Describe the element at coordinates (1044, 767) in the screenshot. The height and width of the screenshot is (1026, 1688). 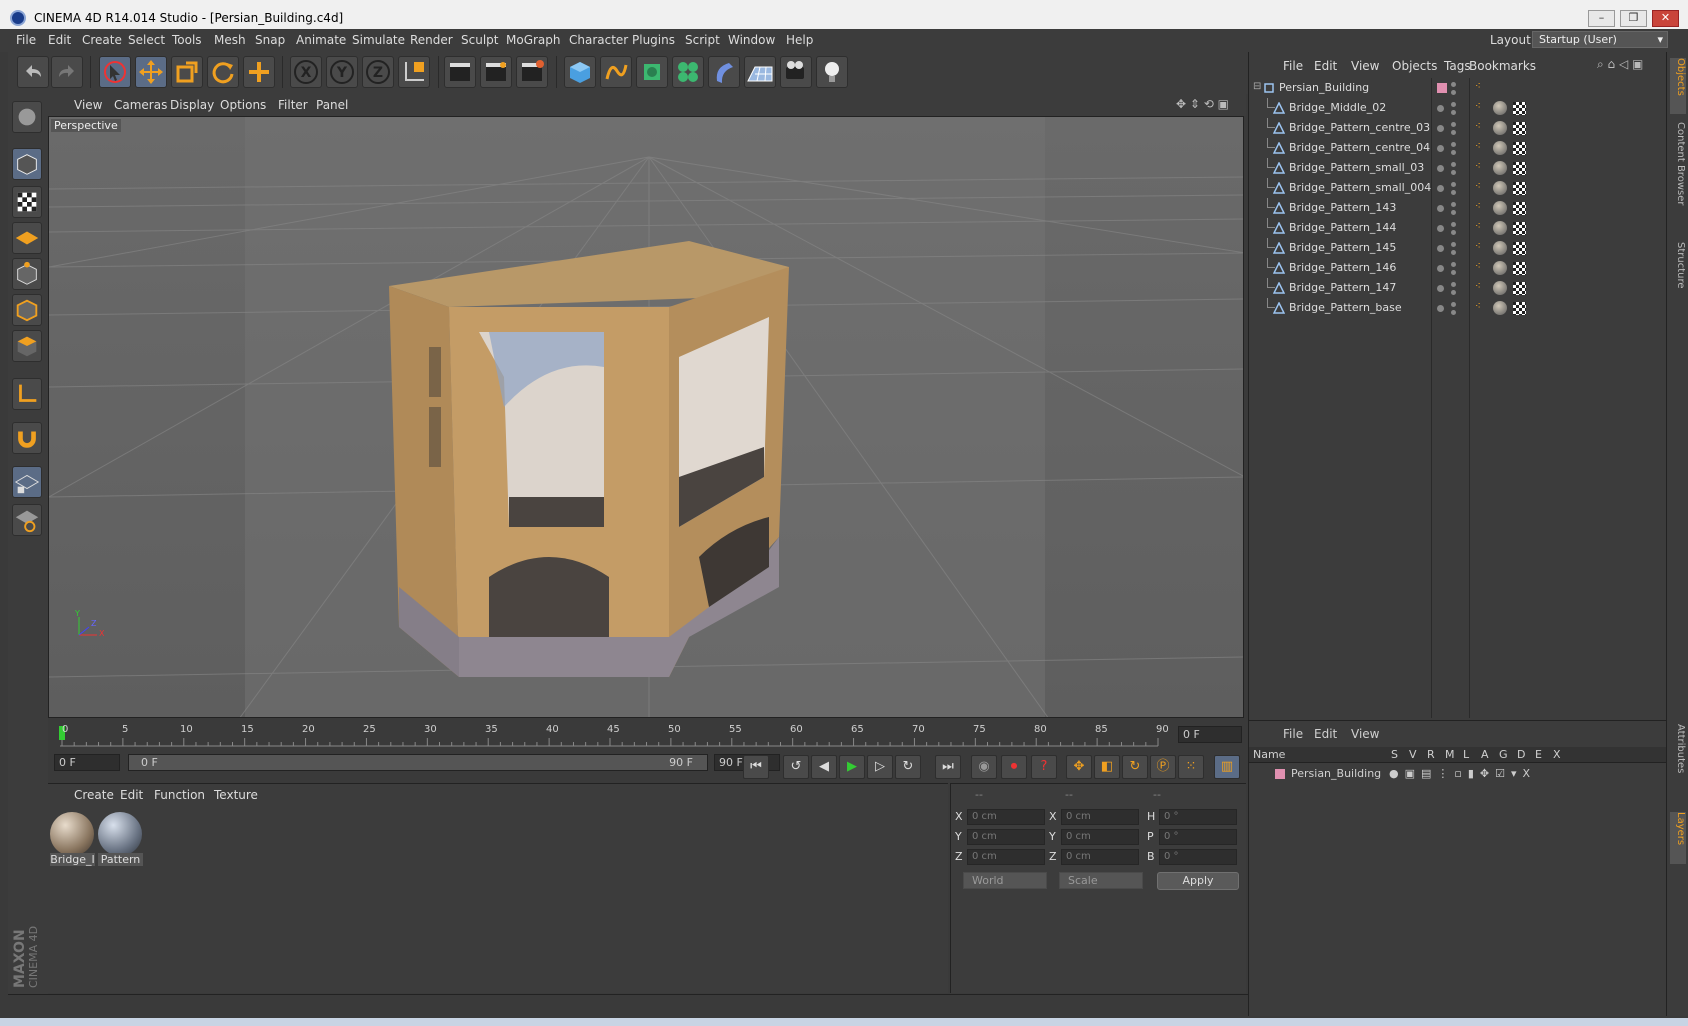
I see `keyframe-selection-button: ?` at that location.